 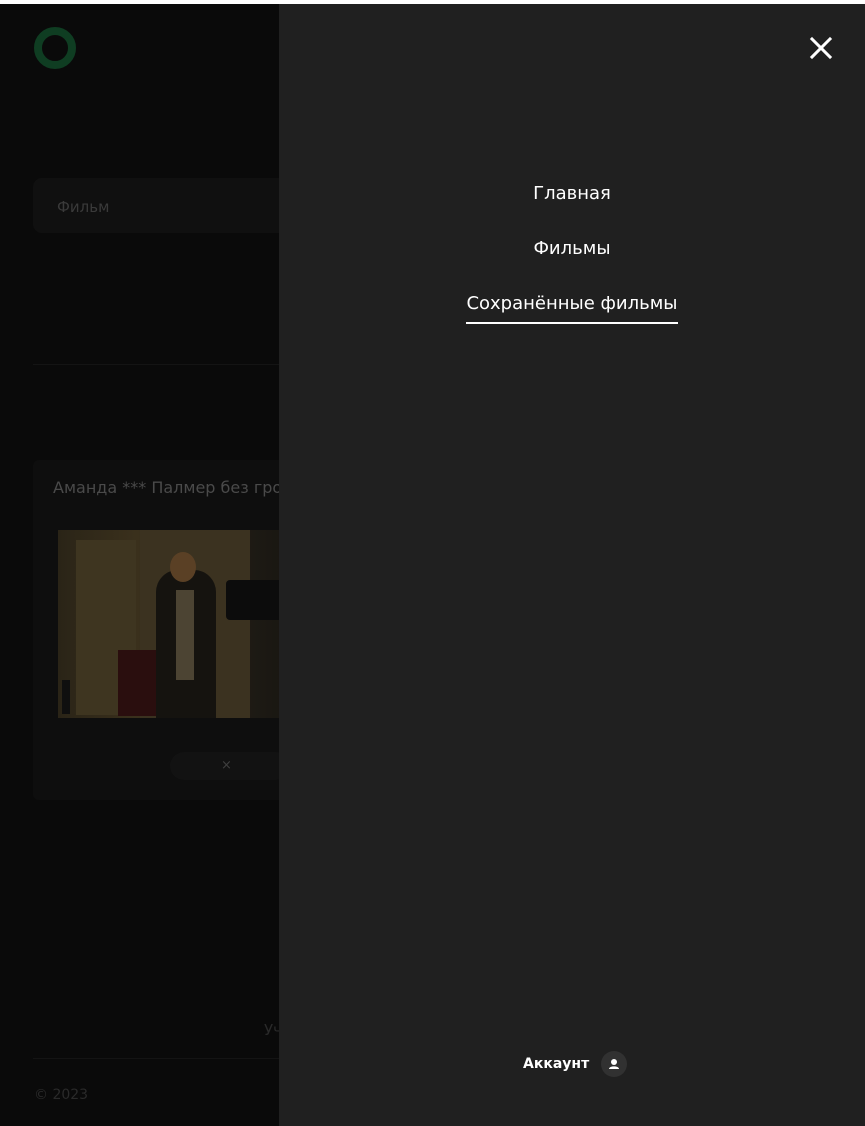 I want to click on thumb-bottle, so click(x=66, y=697).